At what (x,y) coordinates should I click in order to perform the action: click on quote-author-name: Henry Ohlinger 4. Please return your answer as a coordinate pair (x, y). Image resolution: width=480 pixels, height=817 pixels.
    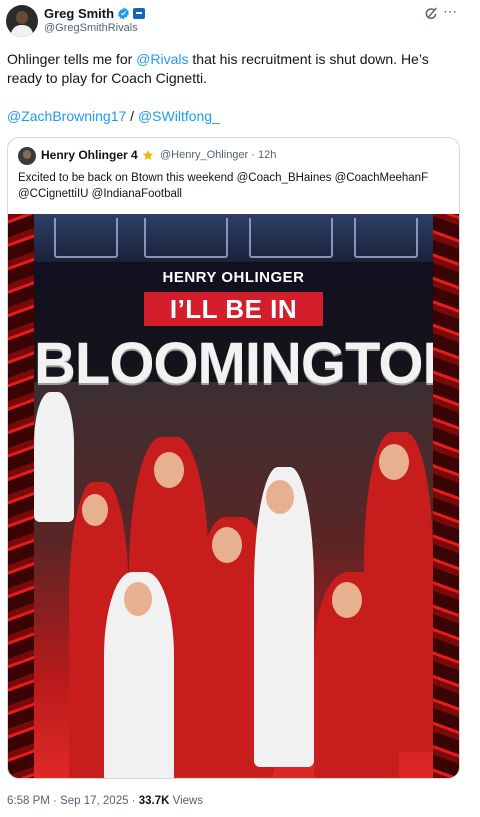
    Looking at the image, I should click on (97, 155).